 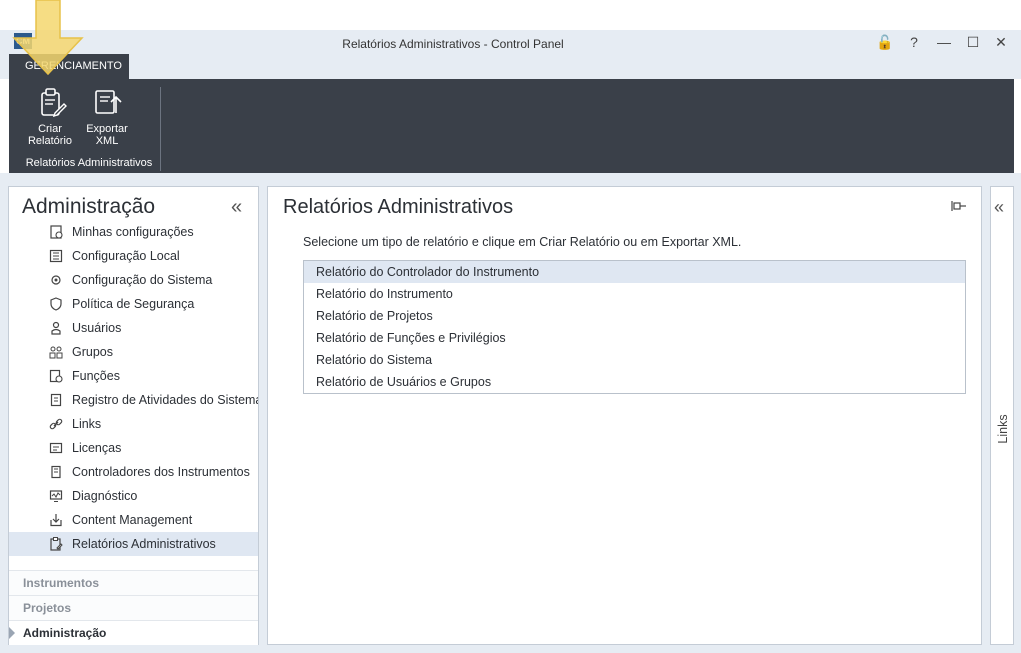 What do you see at coordinates (56, 400) in the screenshot?
I see `activity-log-icon` at bounding box center [56, 400].